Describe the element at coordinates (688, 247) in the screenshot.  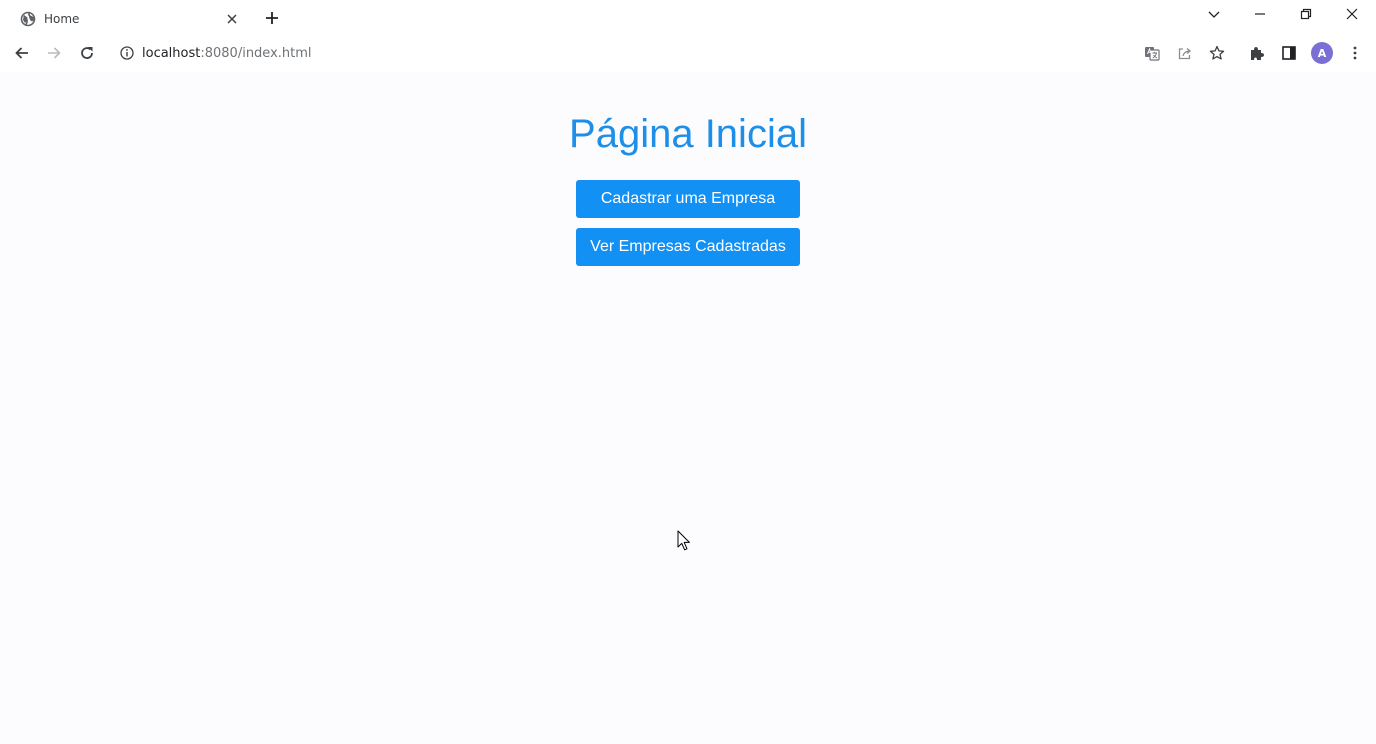
I see `view-companies-button: Ver Empresas Cadastradas` at that location.